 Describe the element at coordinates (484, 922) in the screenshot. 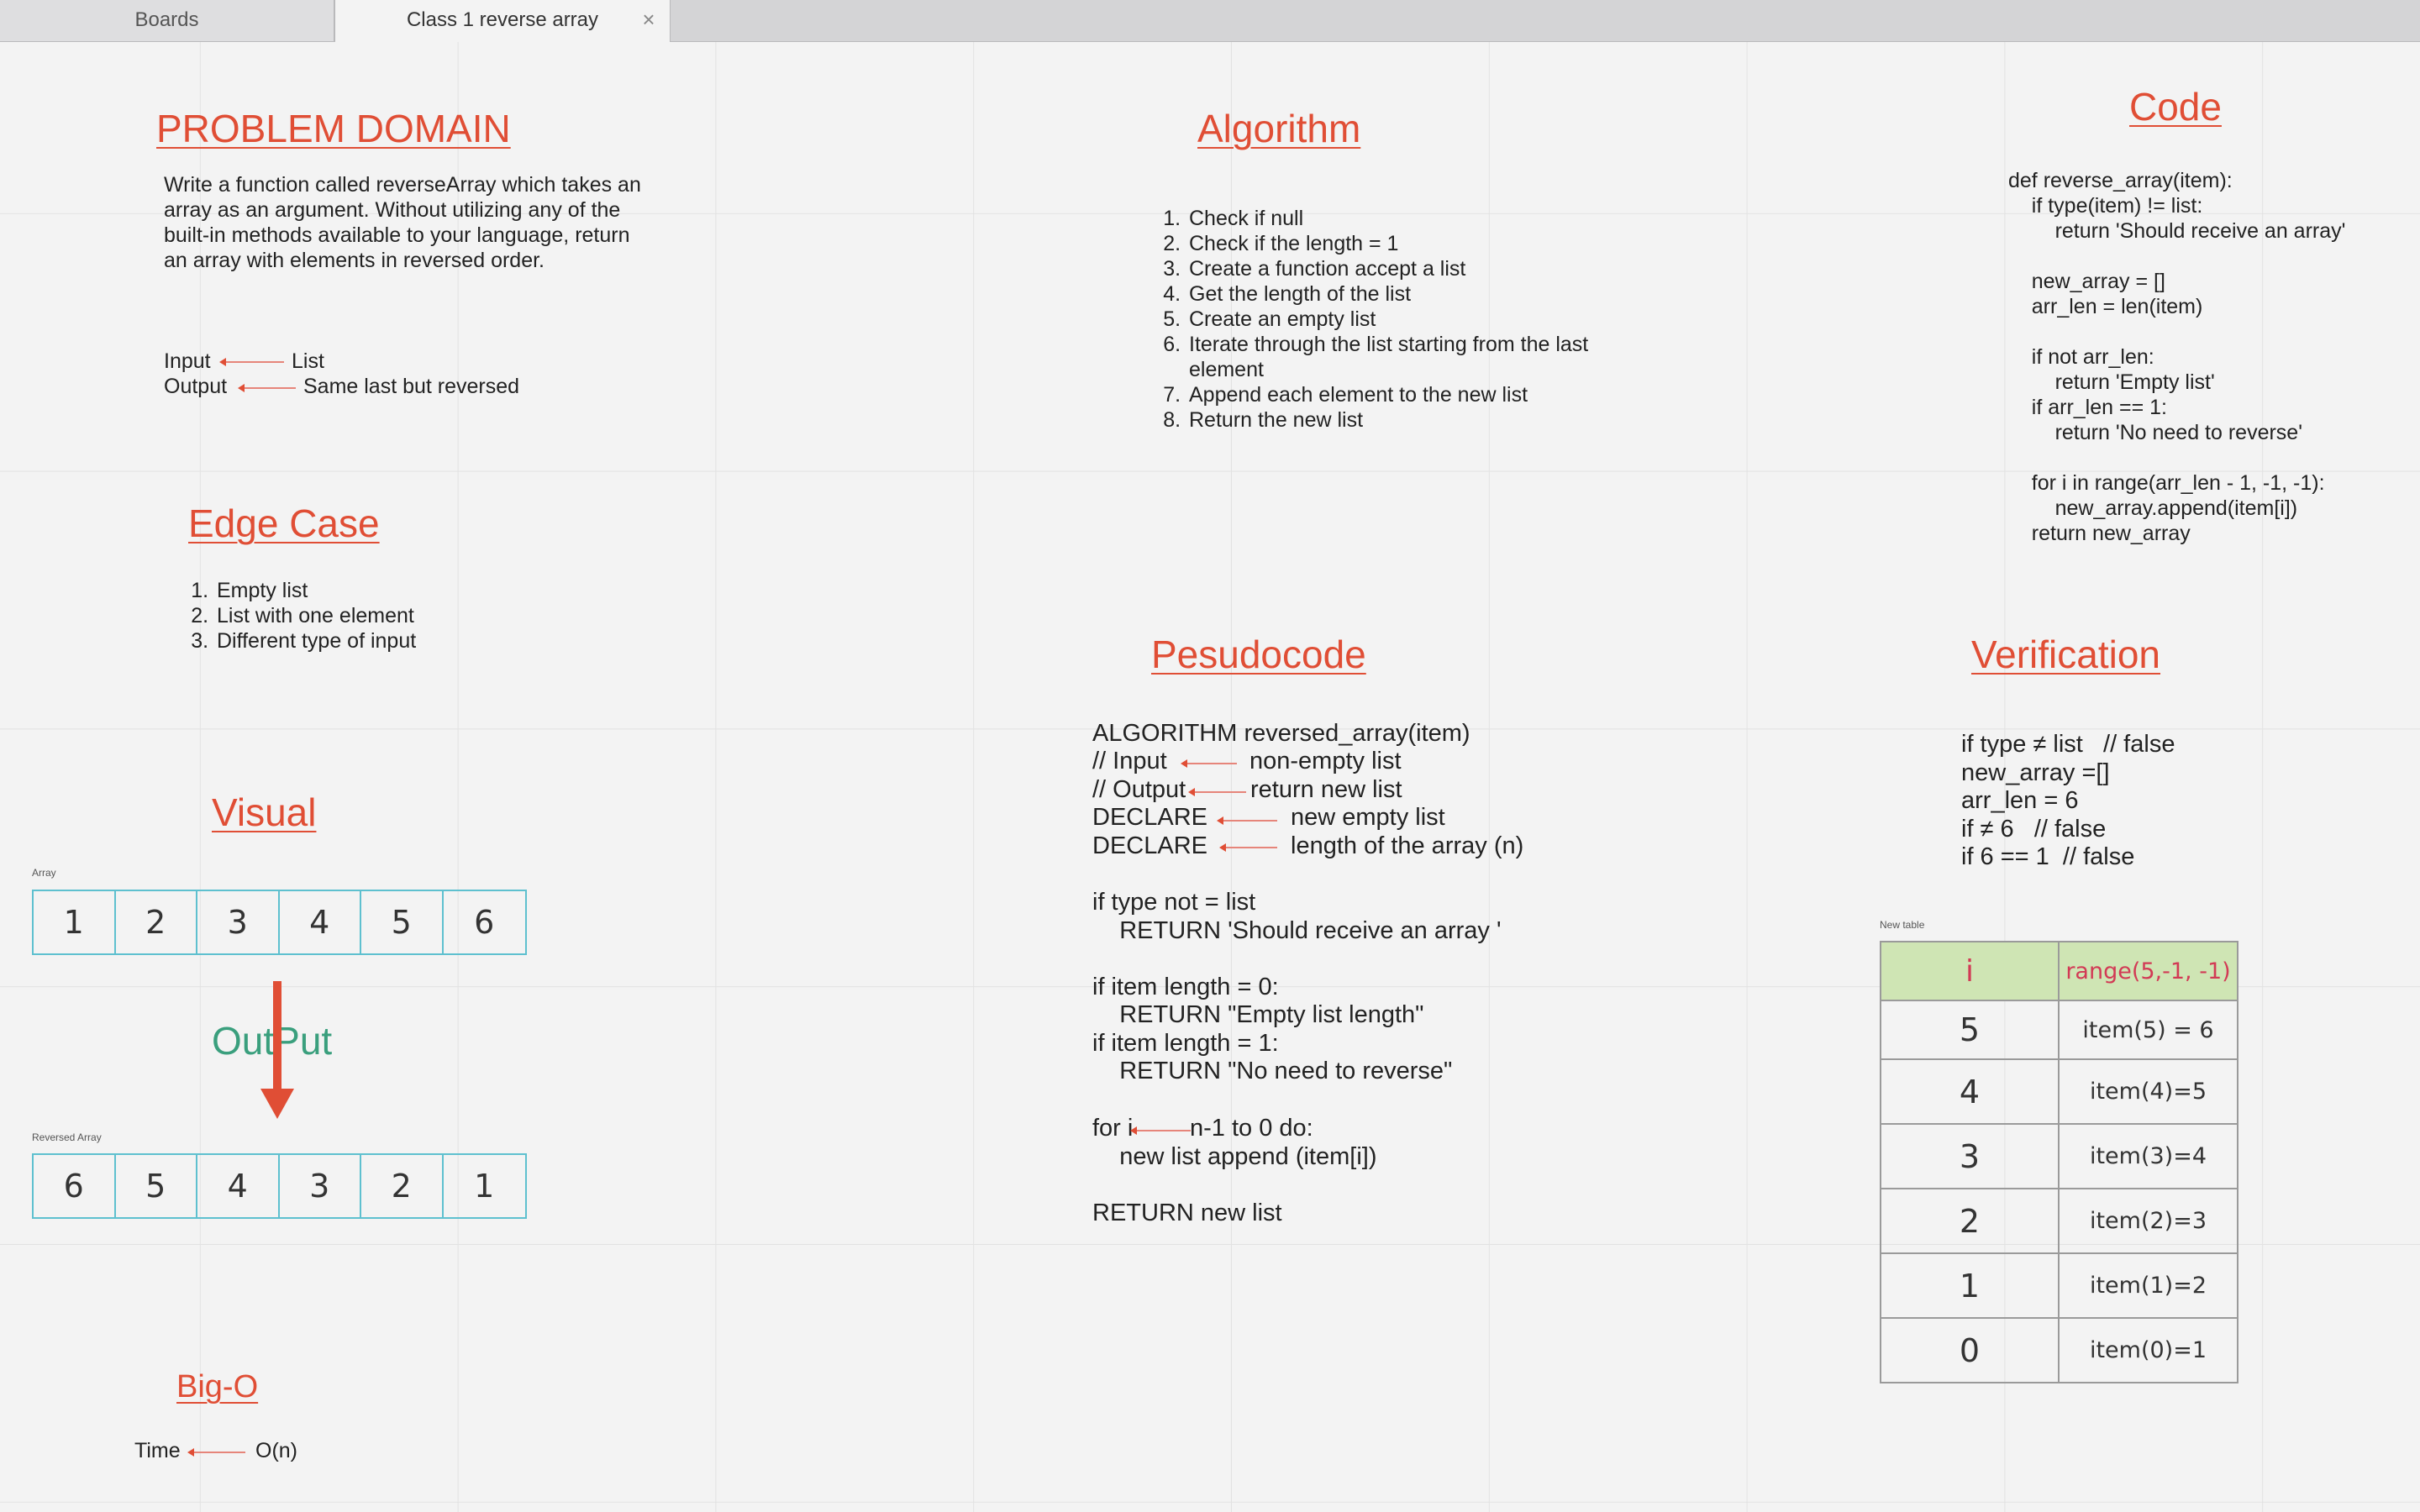

I see `array-cell: 6` at that location.